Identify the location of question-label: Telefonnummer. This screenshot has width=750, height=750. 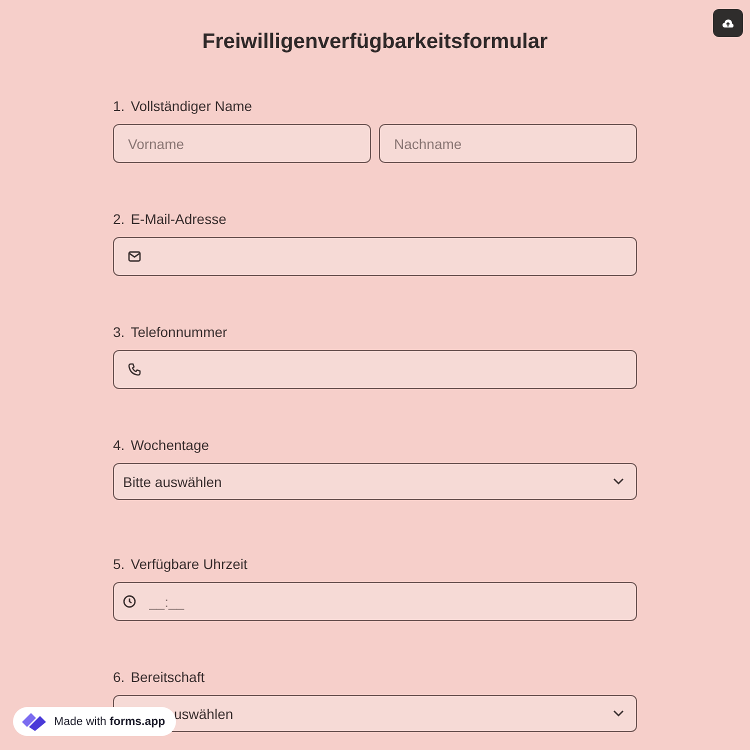
(179, 332).